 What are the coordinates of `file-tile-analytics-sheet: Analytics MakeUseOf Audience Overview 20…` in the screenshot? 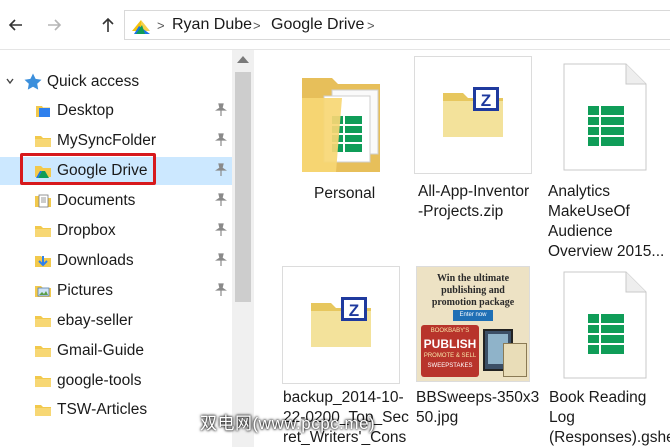 It's located at (609, 161).